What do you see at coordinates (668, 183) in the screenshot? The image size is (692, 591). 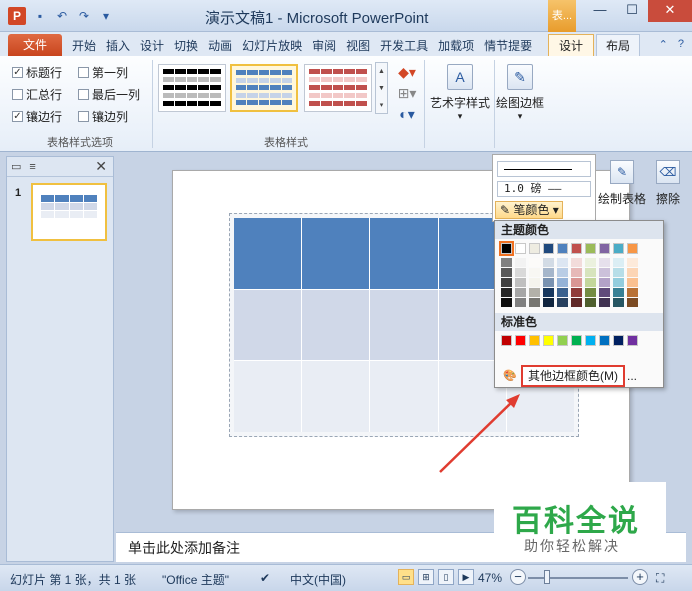 I see `eraser-button: ⌫ 擦除` at bounding box center [668, 183].